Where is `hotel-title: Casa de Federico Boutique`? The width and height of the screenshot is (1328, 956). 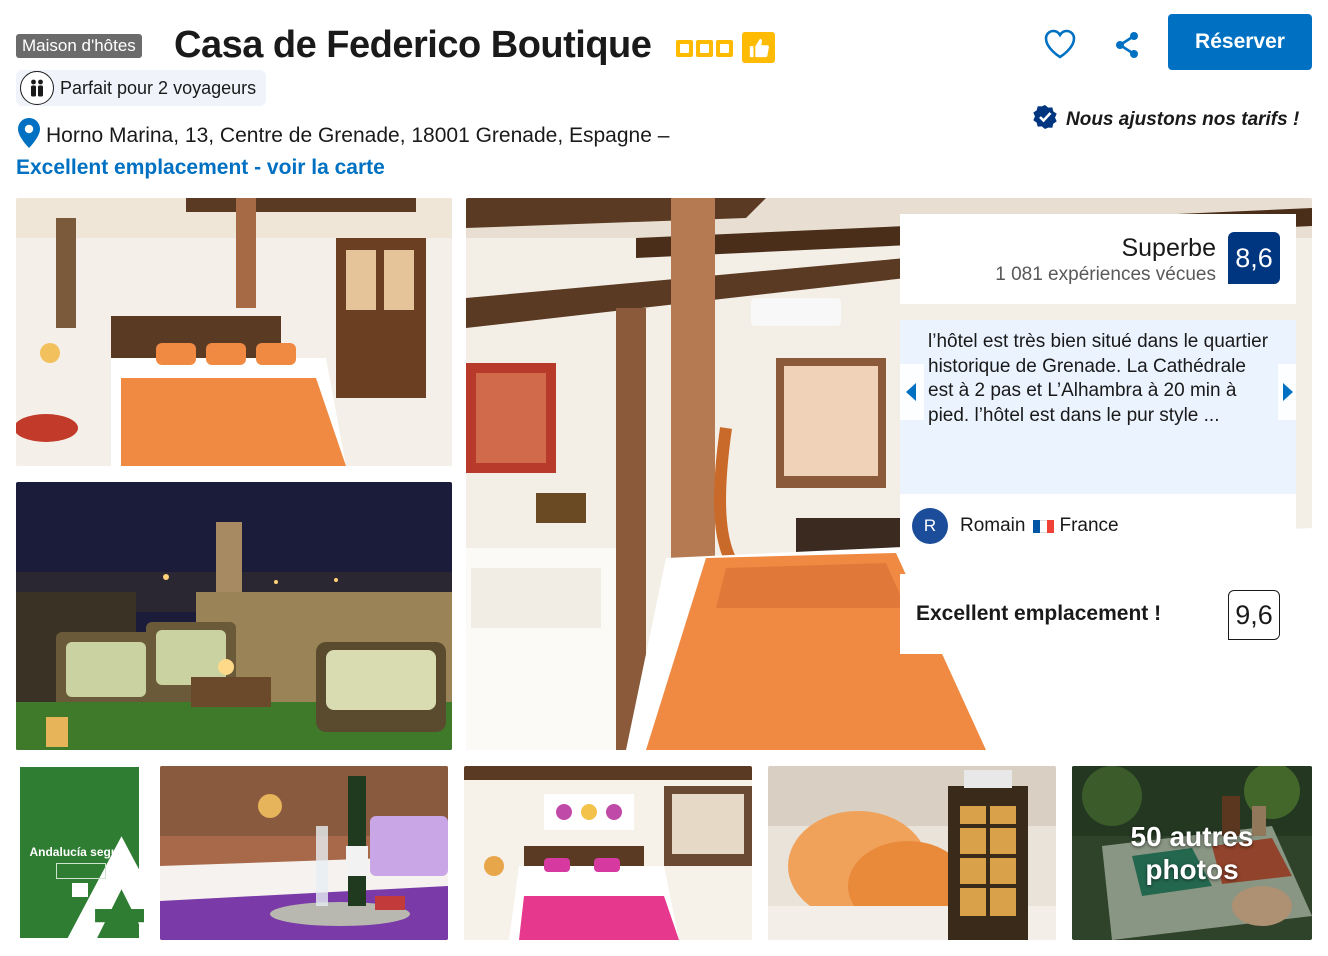 hotel-title: Casa de Federico Boutique is located at coordinates (413, 45).